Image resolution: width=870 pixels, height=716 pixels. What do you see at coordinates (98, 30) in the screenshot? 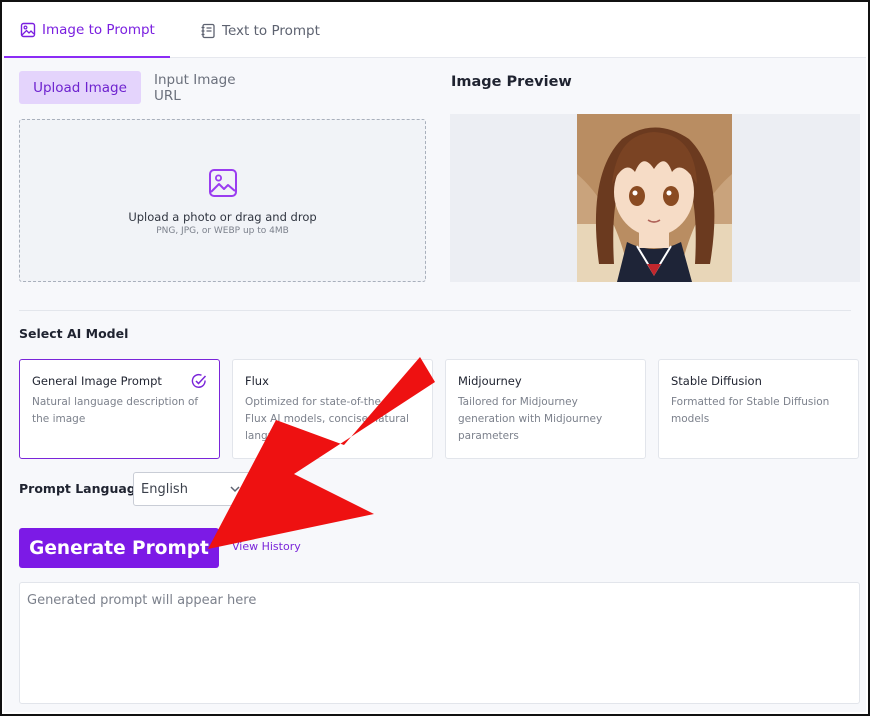
I see `tab-label: Image to Prompt` at bounding box center [98, 30].